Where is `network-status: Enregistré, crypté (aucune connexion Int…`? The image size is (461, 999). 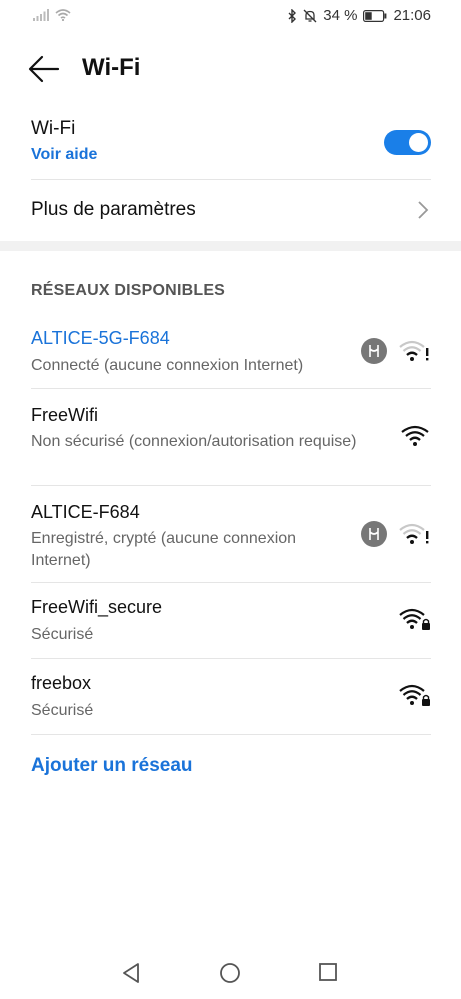
network-status: Enregistré, crypté (aucune connexion Int… is located at coordinates (164, 549).